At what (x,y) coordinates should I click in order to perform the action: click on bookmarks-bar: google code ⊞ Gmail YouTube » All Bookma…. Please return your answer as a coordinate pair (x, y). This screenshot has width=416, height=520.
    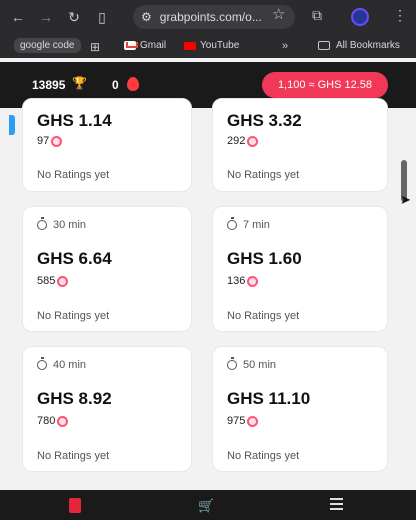
    Looking at the image, I should click on (208, 46).